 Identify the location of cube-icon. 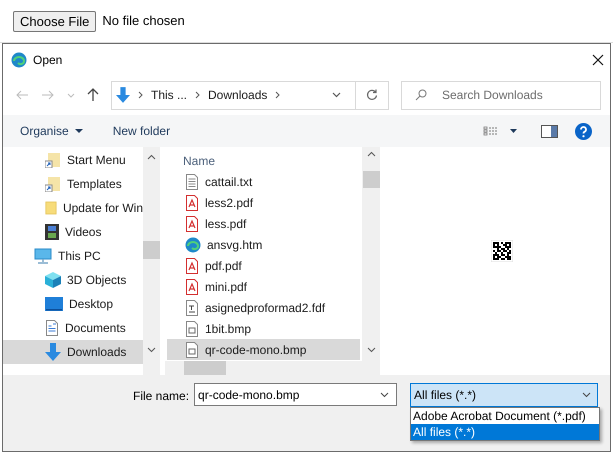
(53, 280).